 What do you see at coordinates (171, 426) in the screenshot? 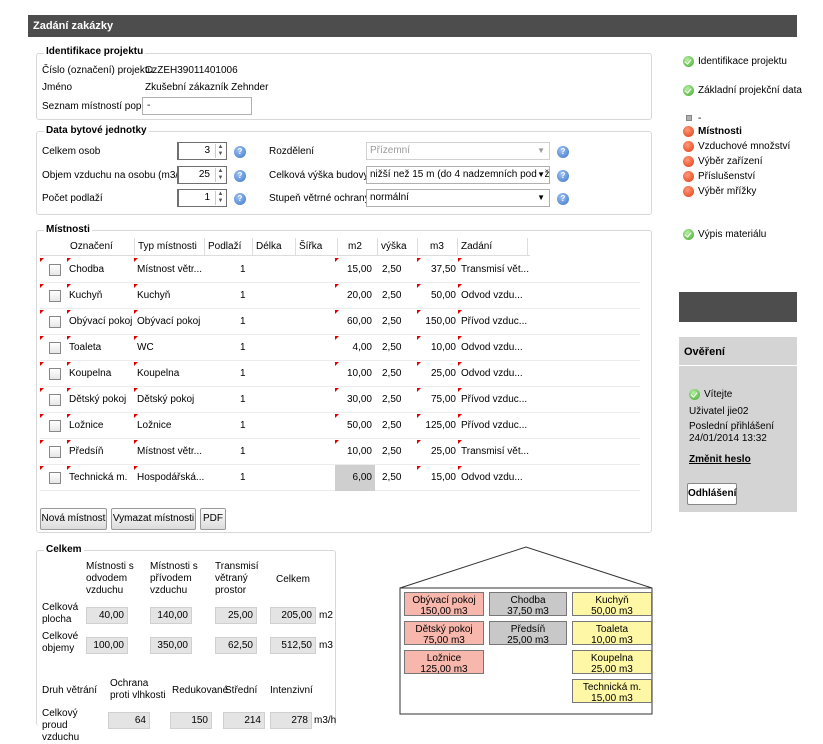
I see `cell-type: Ložnice` at bounding box center [171, 426].